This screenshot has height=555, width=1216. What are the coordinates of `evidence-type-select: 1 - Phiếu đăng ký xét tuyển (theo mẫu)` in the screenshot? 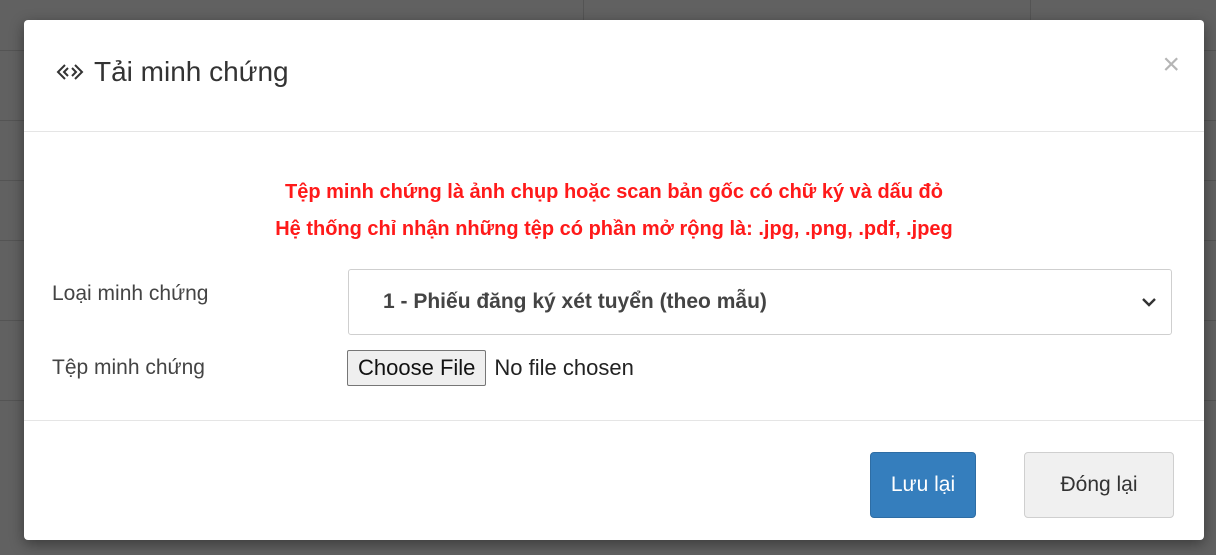 It's located at (760, 302).